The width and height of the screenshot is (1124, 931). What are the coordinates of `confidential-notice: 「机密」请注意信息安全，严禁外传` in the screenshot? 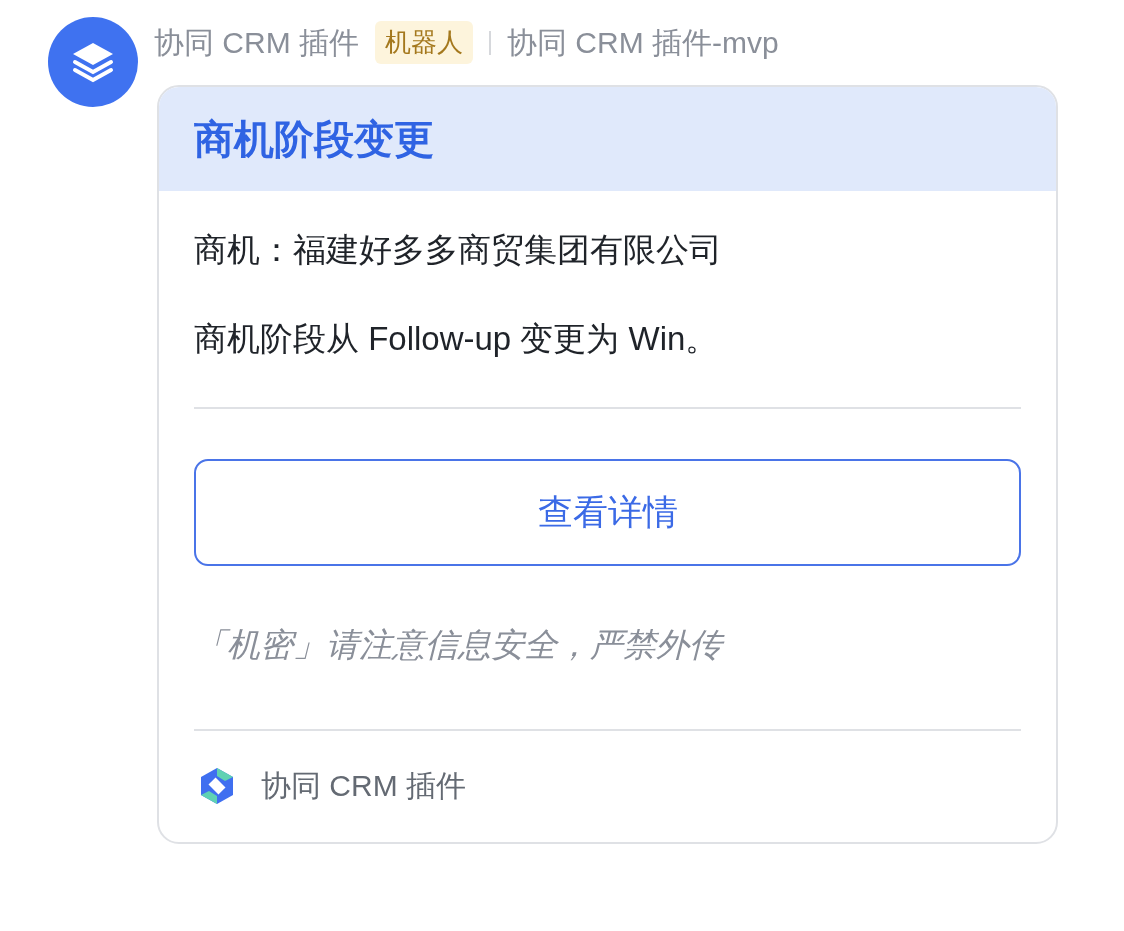 It's located at (607, 644).